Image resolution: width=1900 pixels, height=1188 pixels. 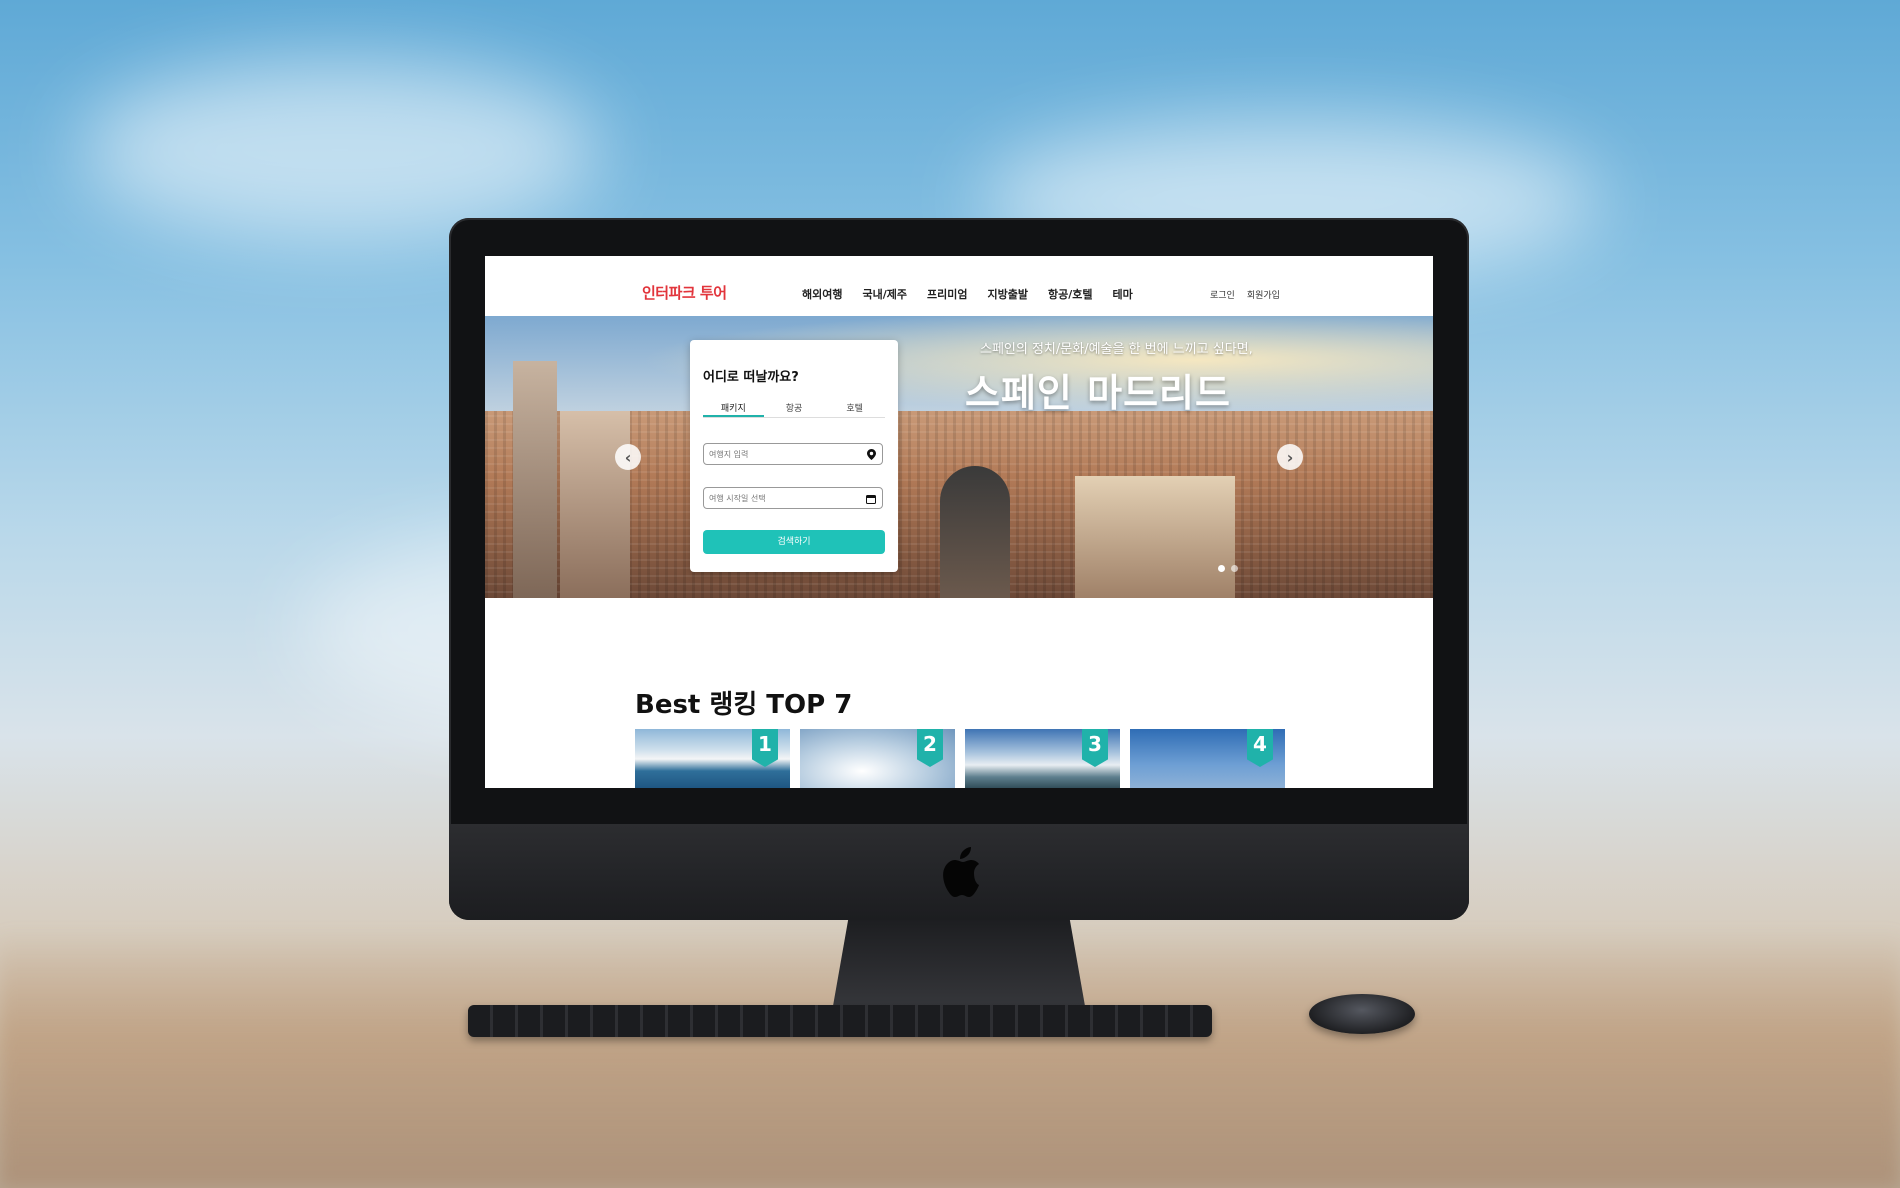 I want to click on hero-title: 스페인 마드리드, so click(x=1098, y=393).